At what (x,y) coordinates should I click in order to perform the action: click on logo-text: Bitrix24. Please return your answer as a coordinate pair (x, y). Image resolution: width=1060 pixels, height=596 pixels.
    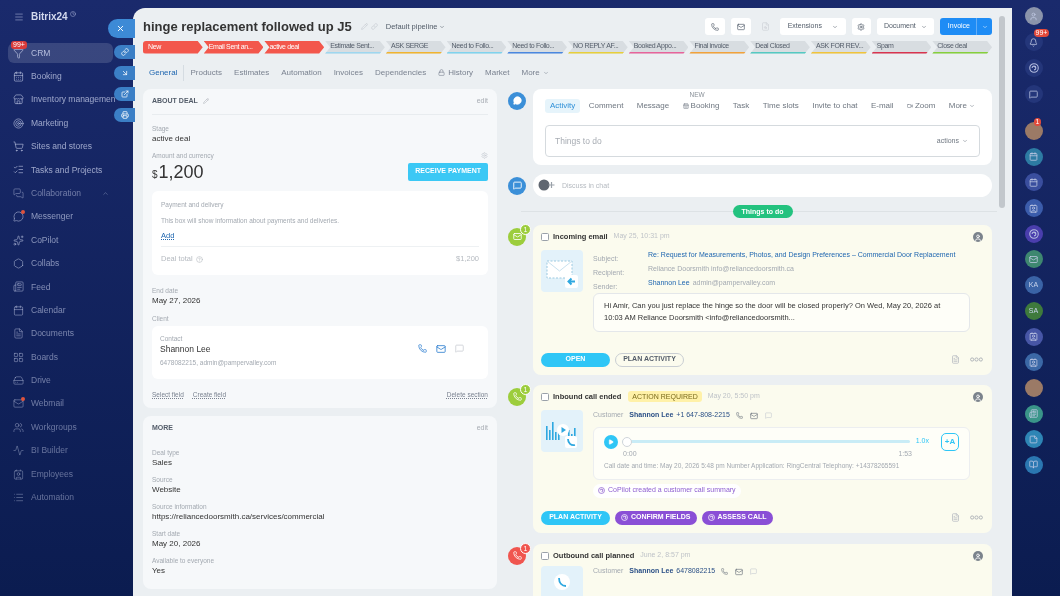
    Looking at the image, I should click on (49, 17).